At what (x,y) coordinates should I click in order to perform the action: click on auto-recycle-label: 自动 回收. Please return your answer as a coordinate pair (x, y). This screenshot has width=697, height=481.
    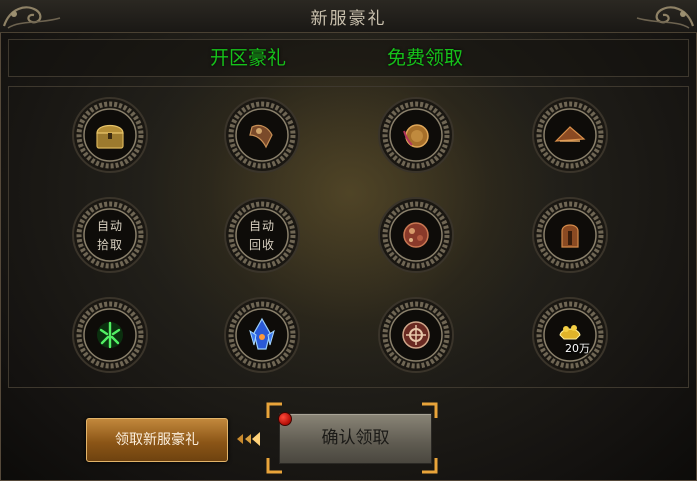
    Looking at the image, I should click on (262, 236).